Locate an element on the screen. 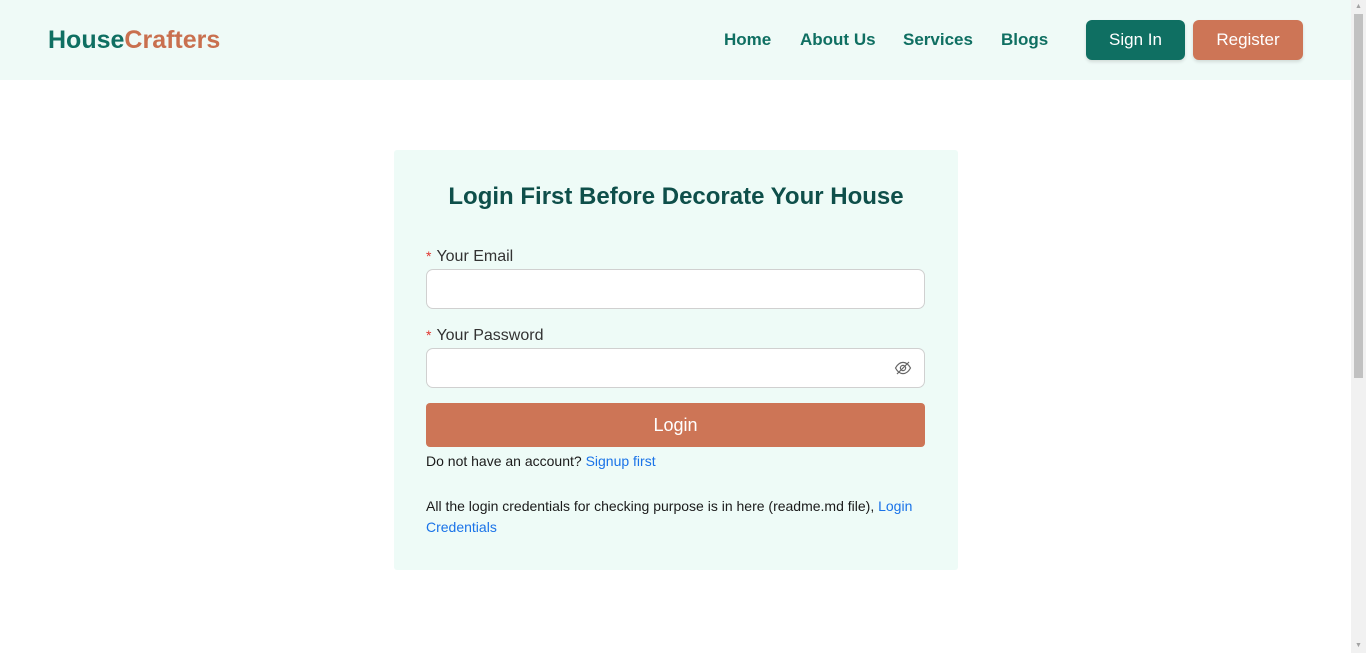 This screenshot has width=1366, height=653. email-label-text: Your Email is located at coordinates (475, 256).